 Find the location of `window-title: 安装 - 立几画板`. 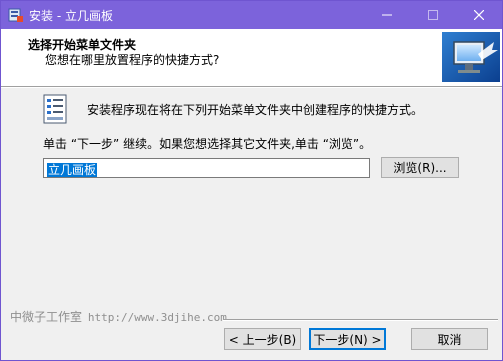

window-title: 安装 - 立几画板 is located at coordinates (71, 16).